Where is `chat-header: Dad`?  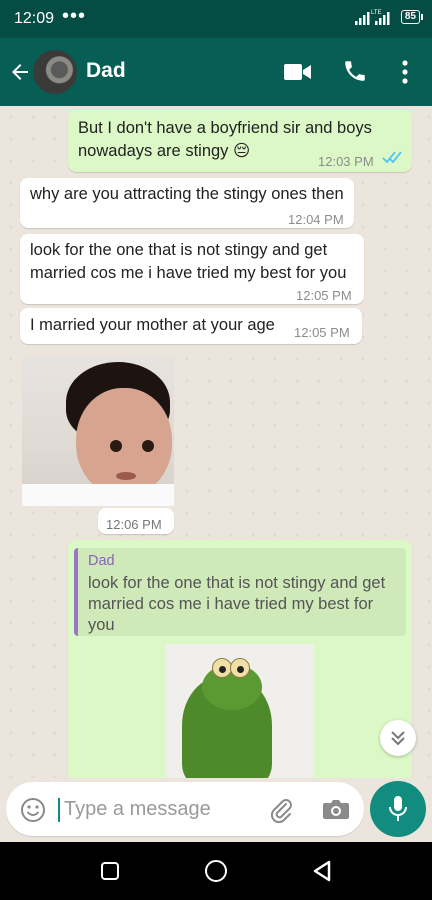 chat-header: Dad is located at coordinates (216, 72).